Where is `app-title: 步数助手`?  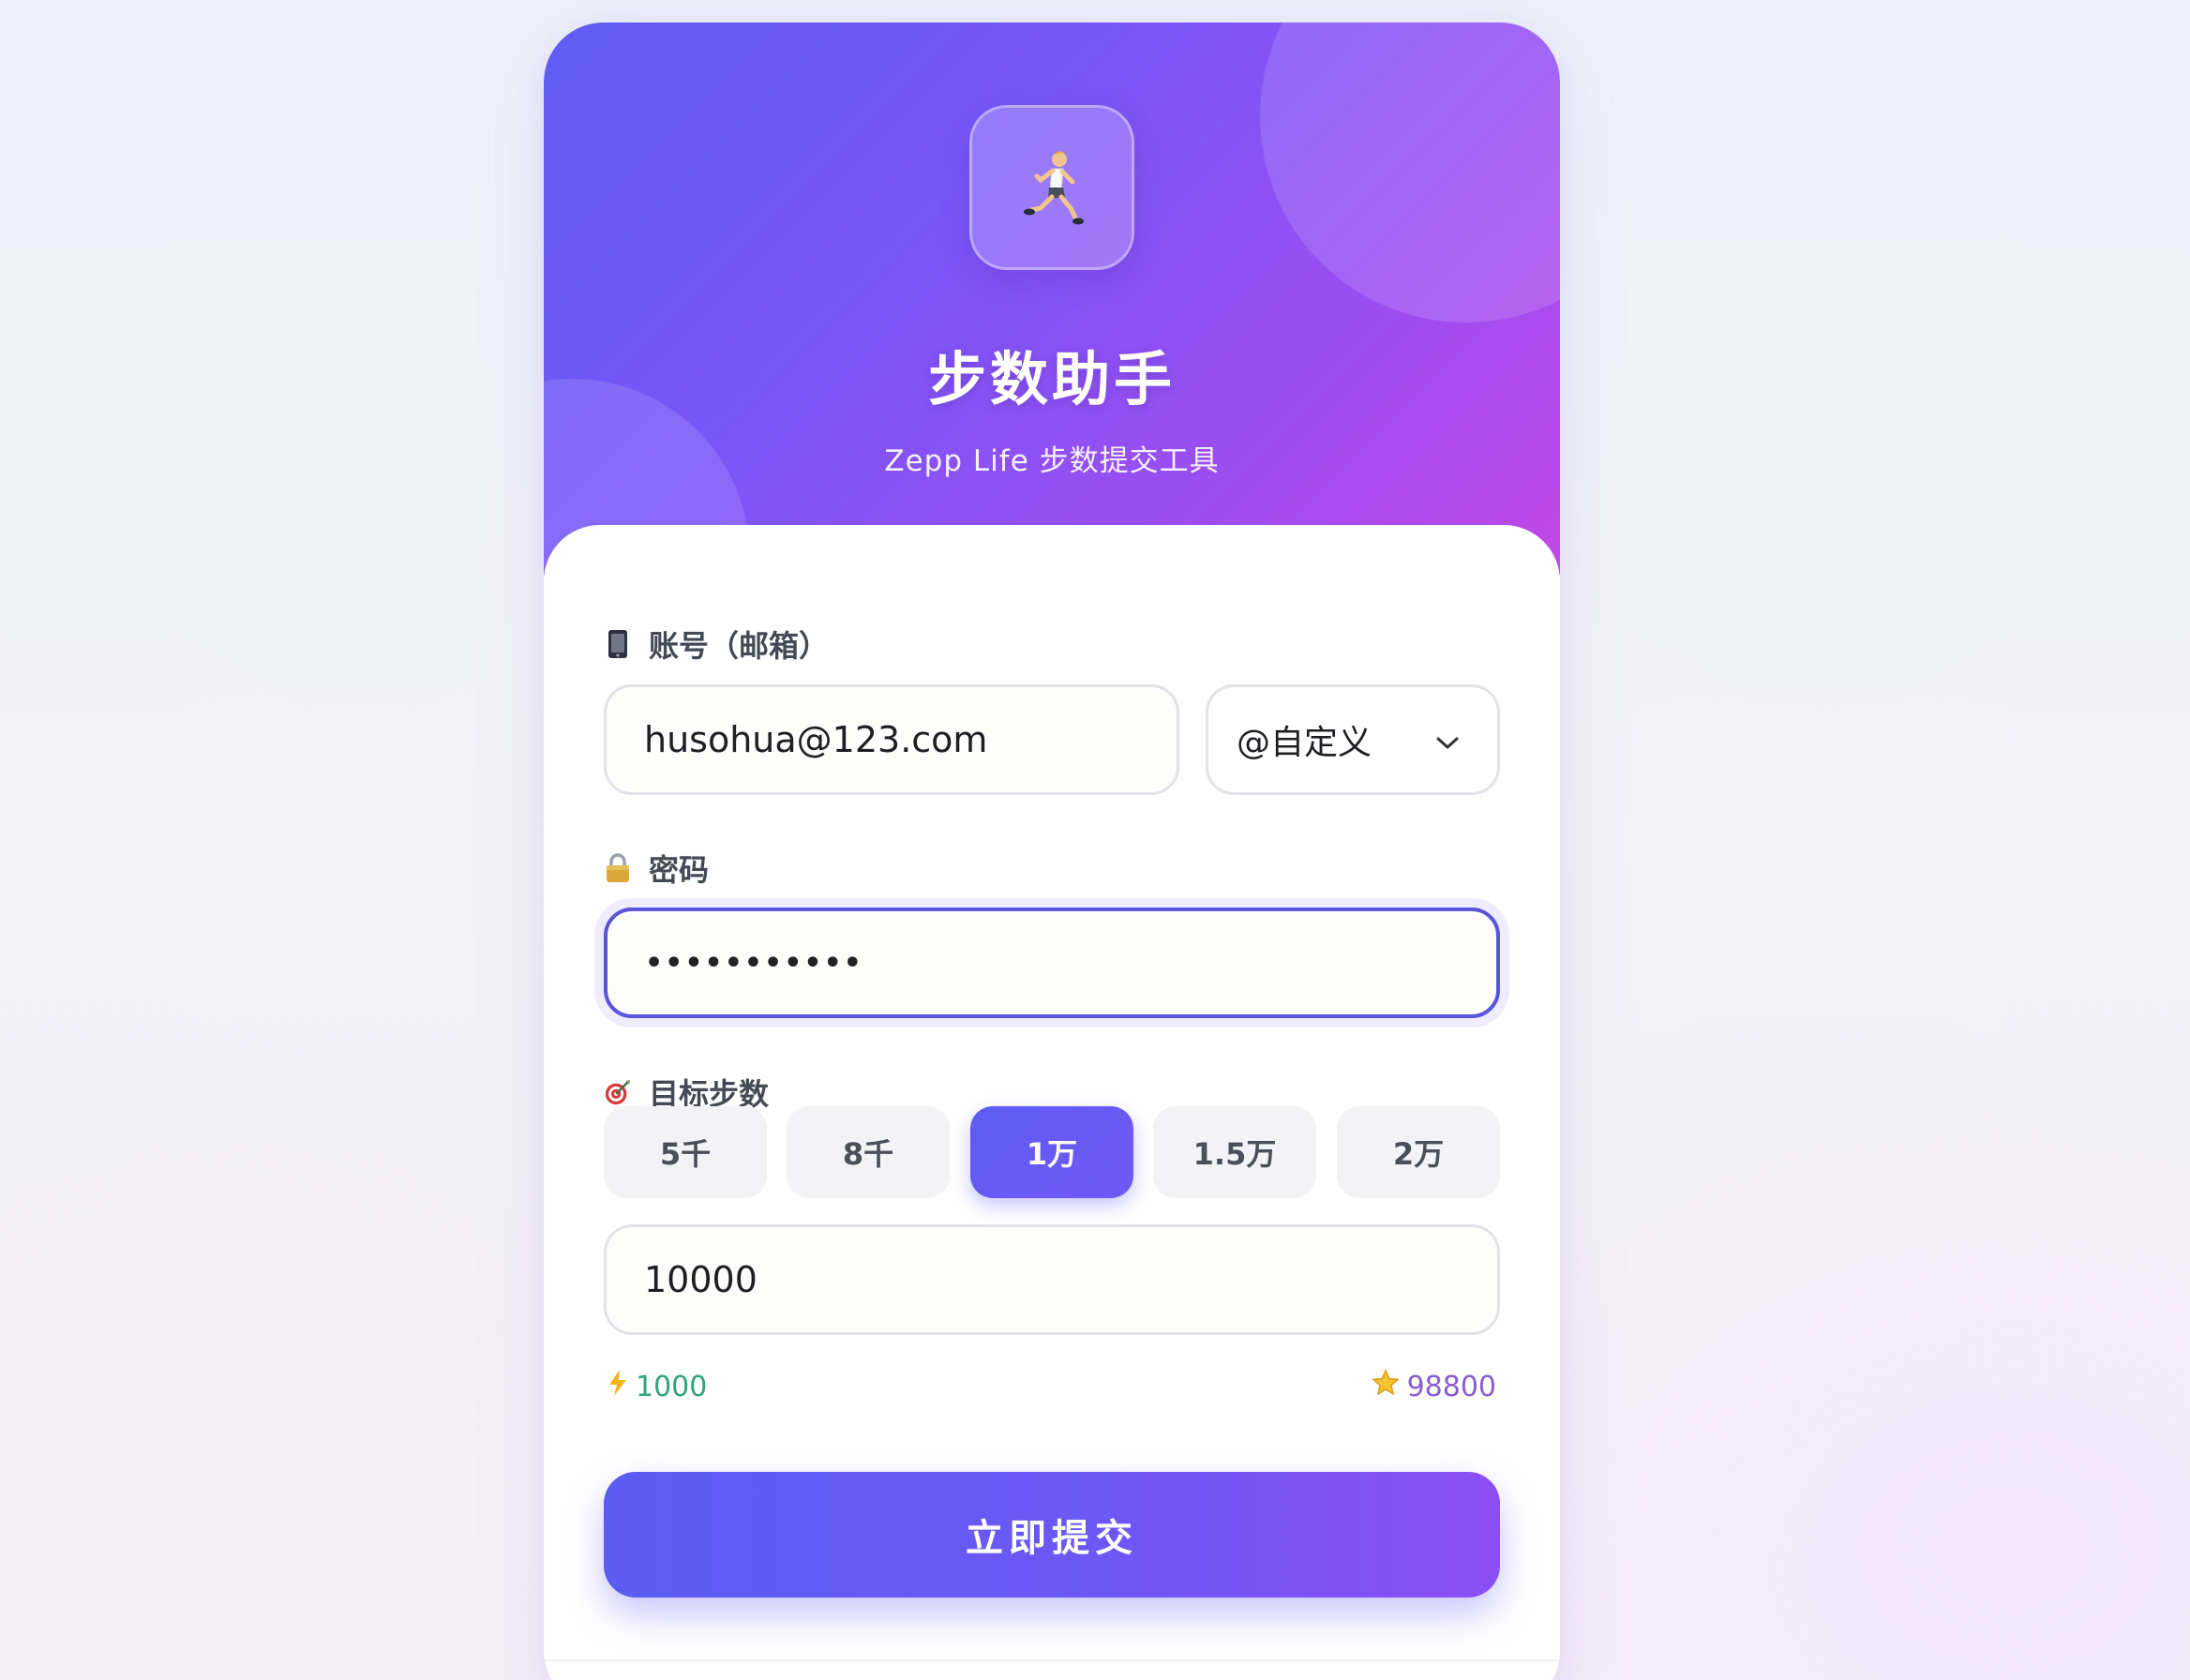
app-title: 步数助手 is located at coordinates (1051, 379).